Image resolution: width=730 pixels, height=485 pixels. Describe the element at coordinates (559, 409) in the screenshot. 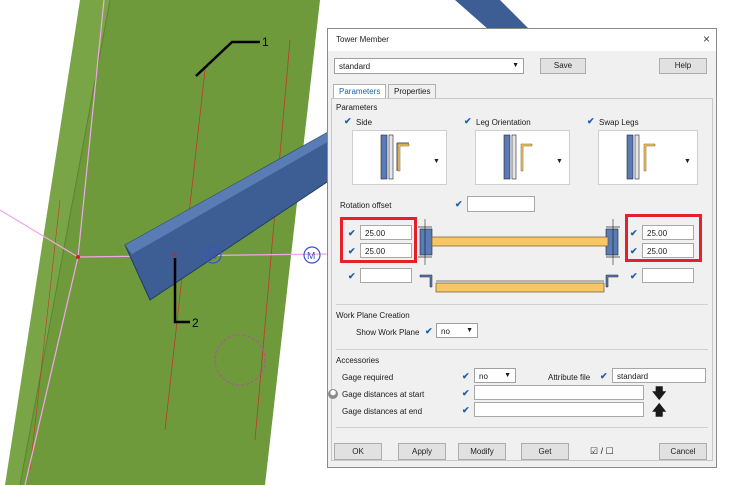

I see `gage-end-input` at that location.